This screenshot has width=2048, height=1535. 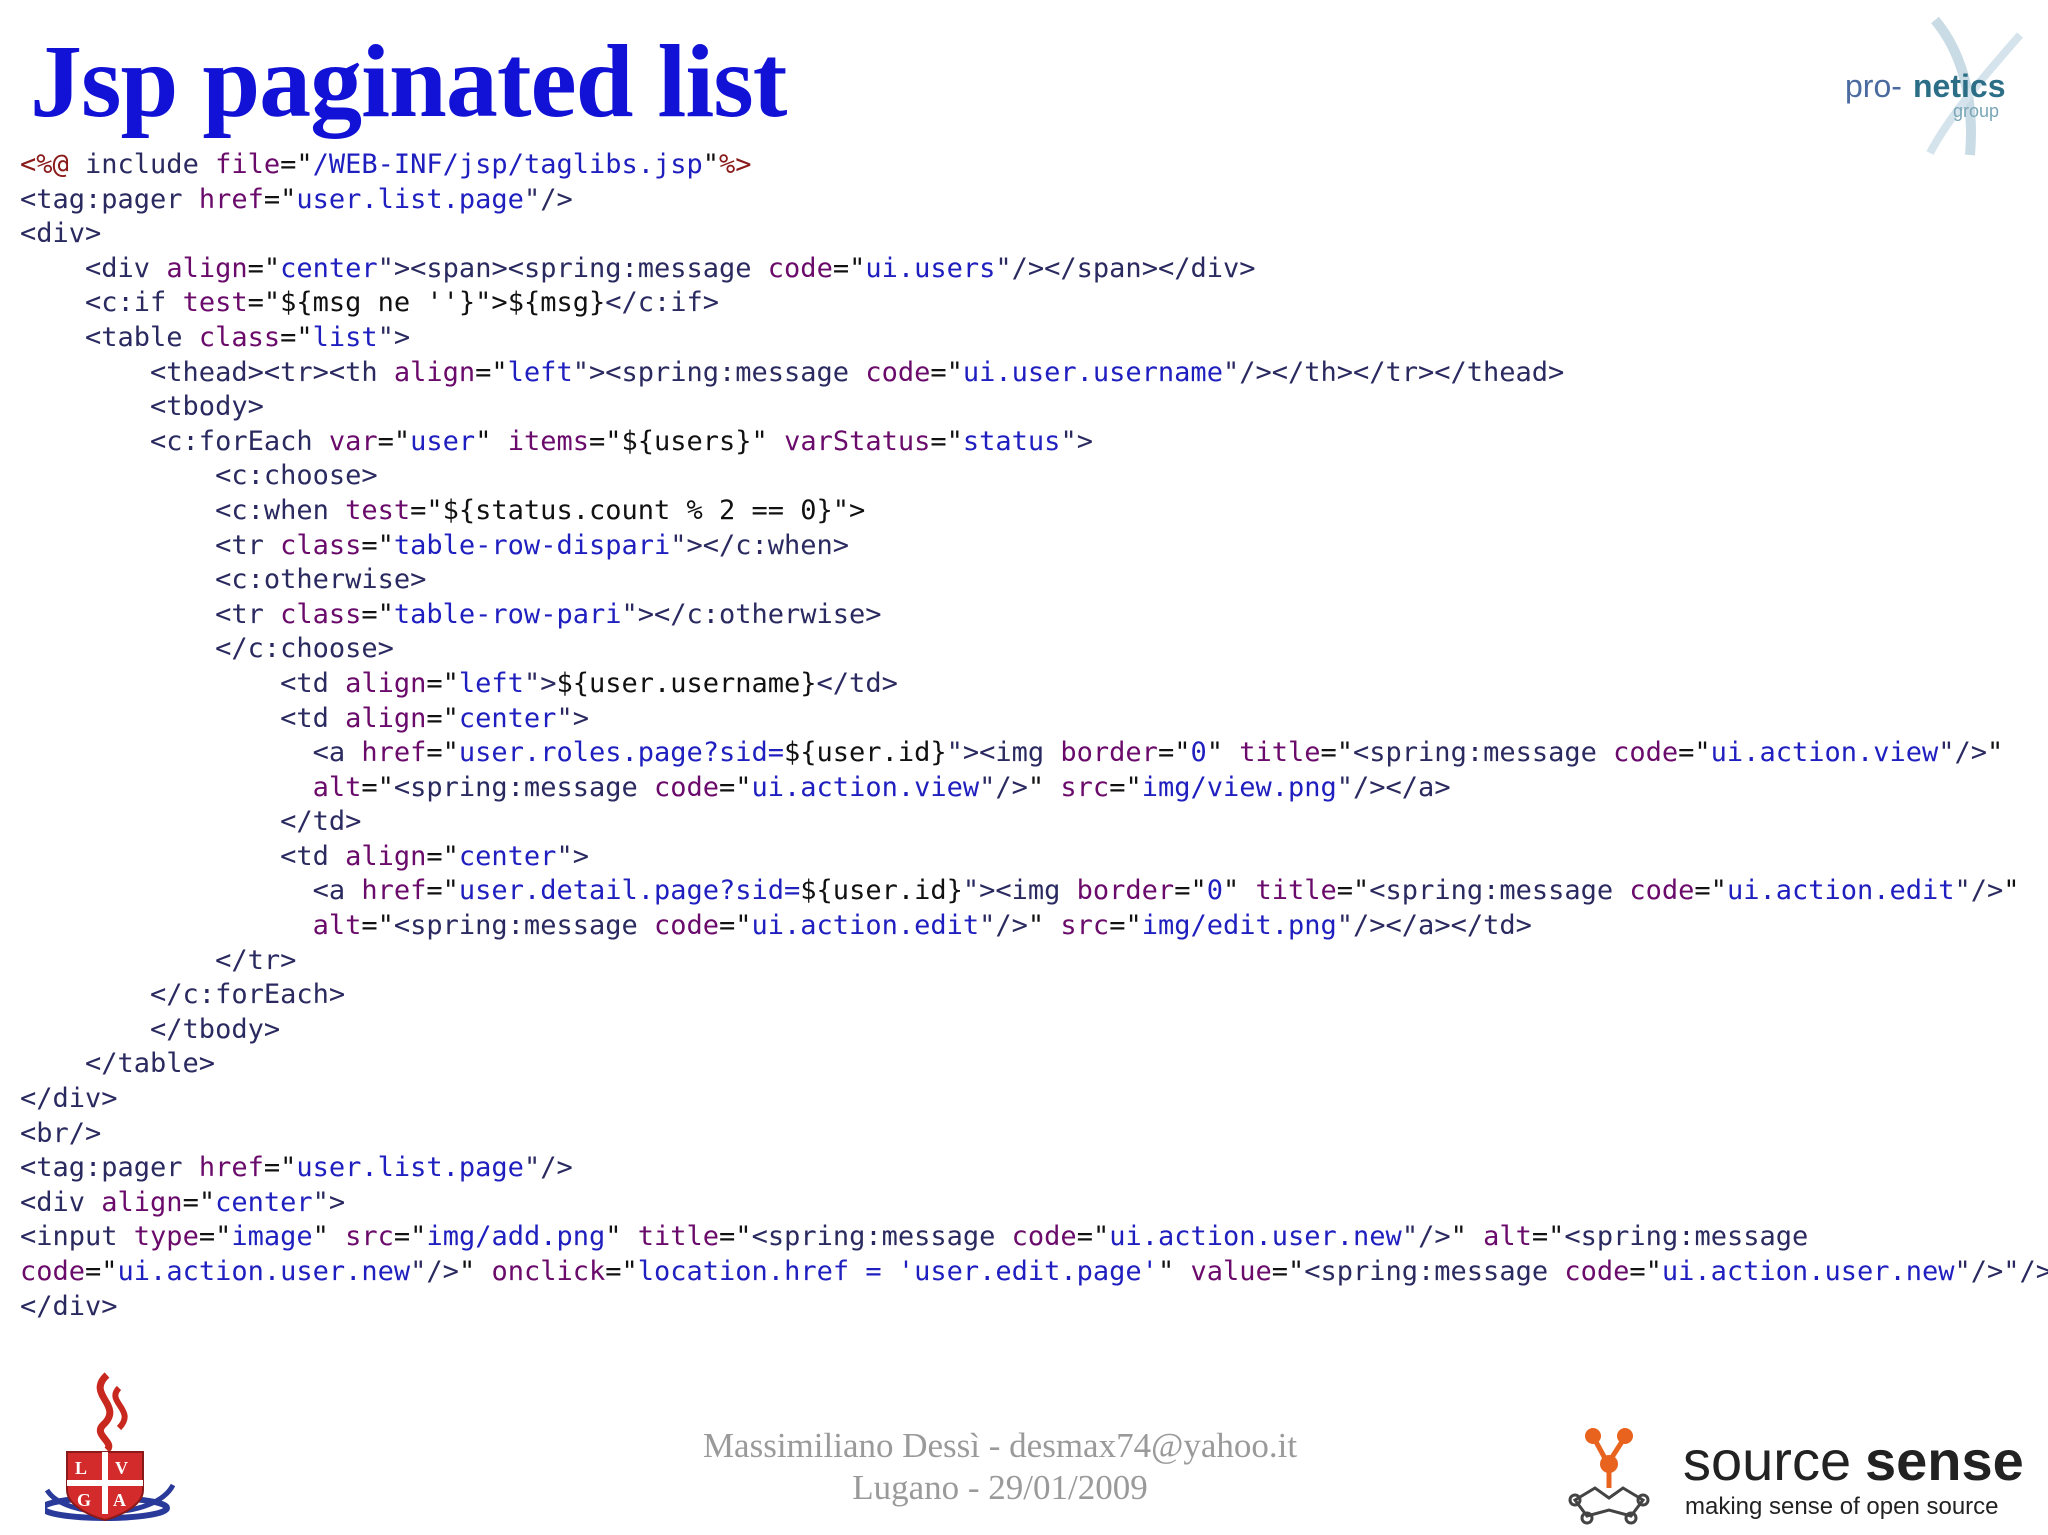 What do you see at coordinates (1034, 1203) in the screenshot?
I see `code-line: <div align="center">` at bounding box center [1034, 1203].